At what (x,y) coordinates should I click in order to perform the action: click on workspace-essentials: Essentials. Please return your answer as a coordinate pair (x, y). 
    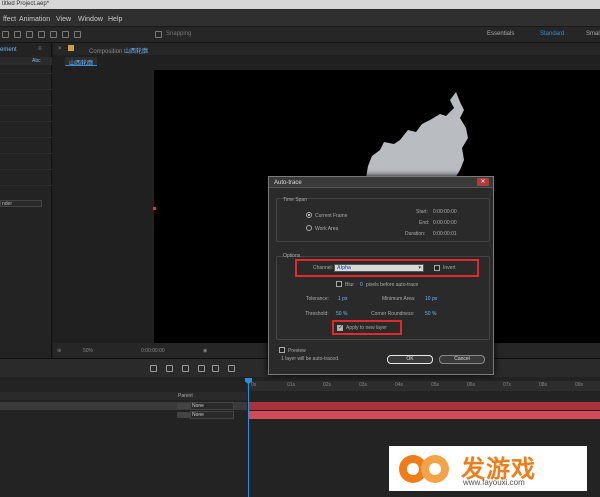
    Looking at the image, I should click on (500, 34).